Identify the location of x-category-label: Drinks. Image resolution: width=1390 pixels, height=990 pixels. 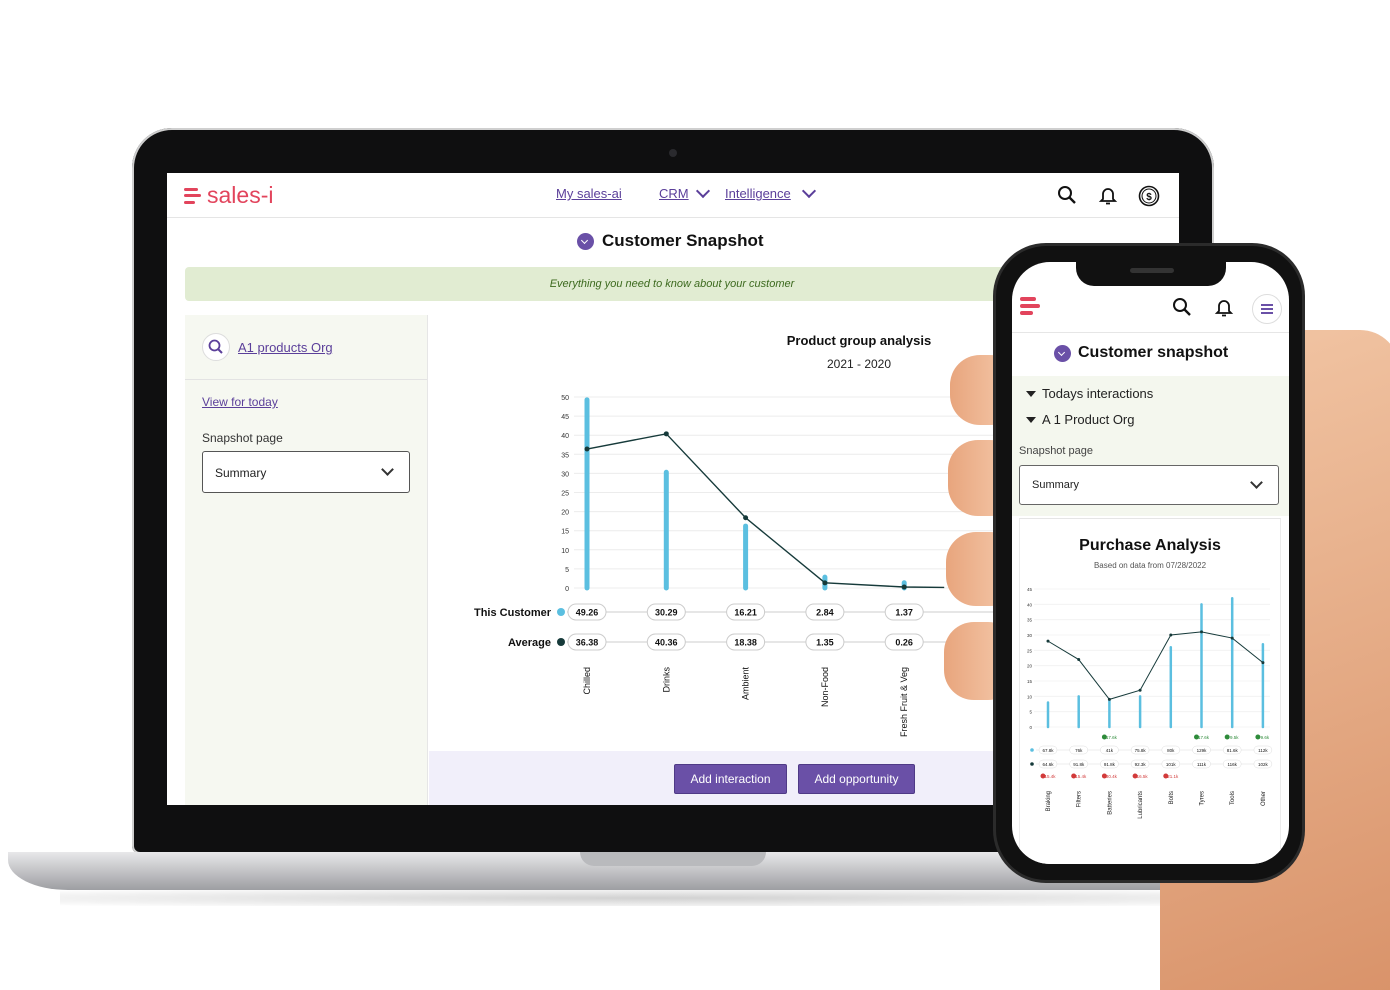
(666, 680).